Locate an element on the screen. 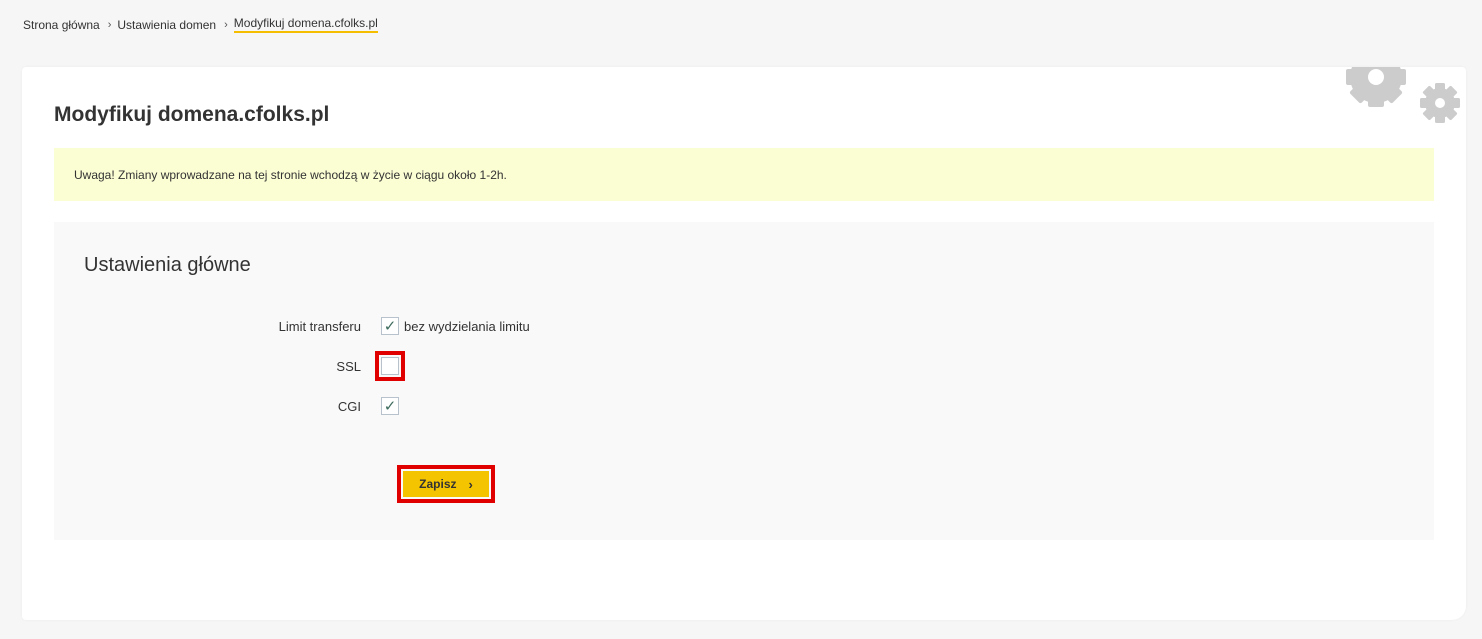 This screenshot has height=639, width=1482. cgi-checkbox: ✓ is located at coordinates (390, 406).